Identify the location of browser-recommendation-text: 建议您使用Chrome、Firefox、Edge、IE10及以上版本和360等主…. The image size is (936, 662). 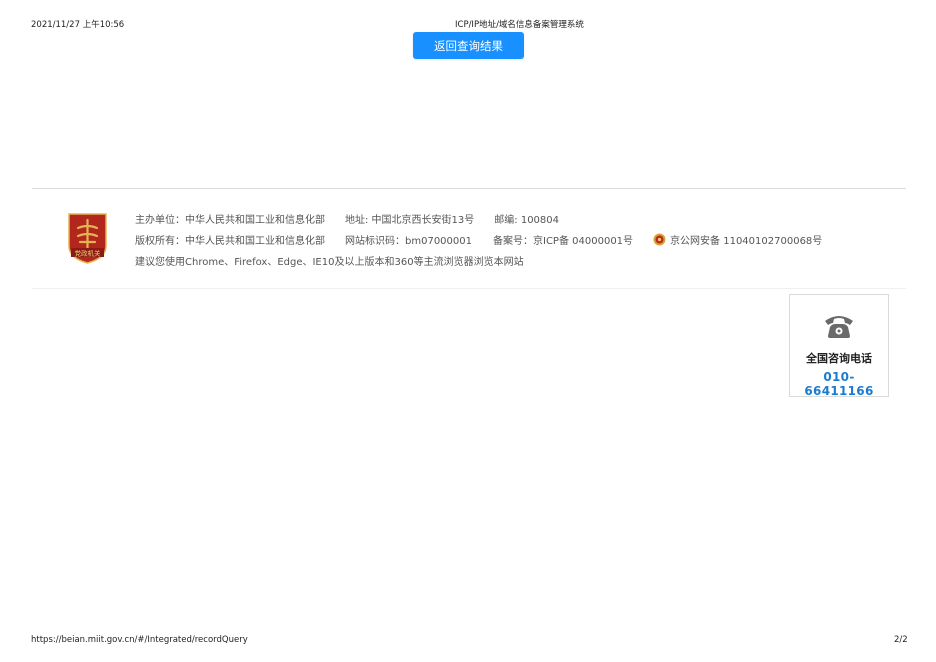
(329, 262).